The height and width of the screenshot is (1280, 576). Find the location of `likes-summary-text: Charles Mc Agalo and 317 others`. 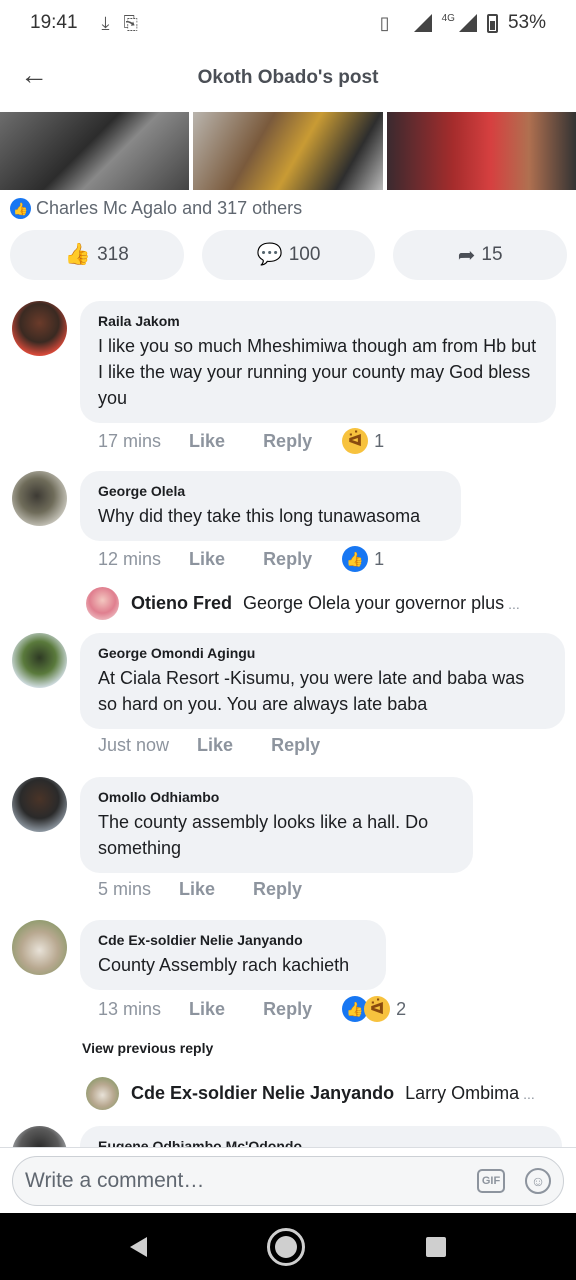

likes-summary-text: Charles Mc Agalo and 317 others is located at coordinates (169, 208).